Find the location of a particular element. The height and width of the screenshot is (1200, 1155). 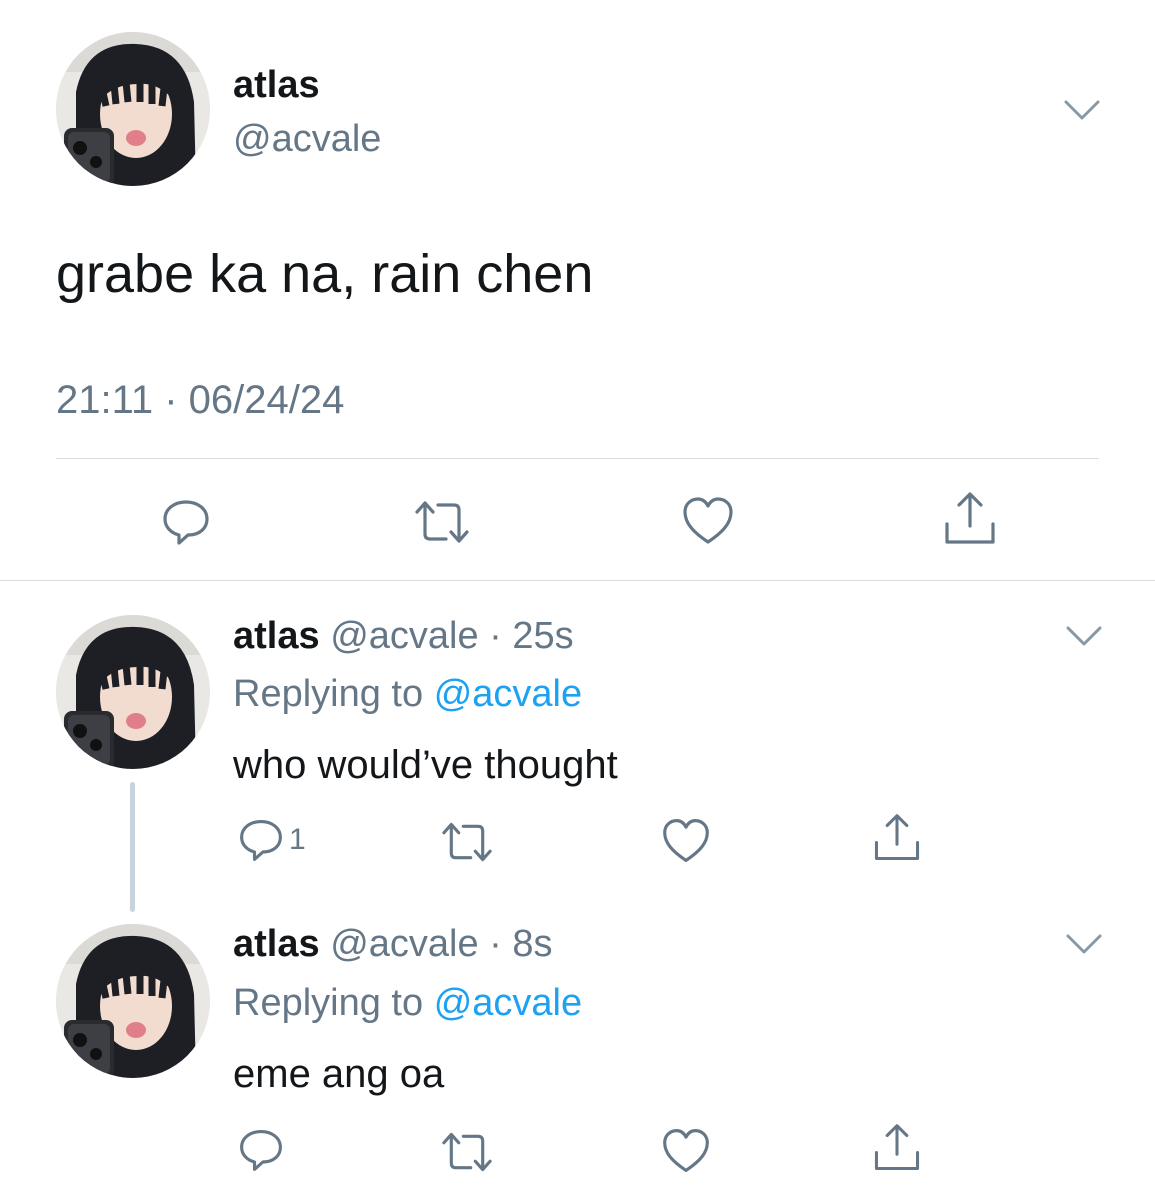

tweet-text: who would’ve thought is located at coordinates (425, 765).